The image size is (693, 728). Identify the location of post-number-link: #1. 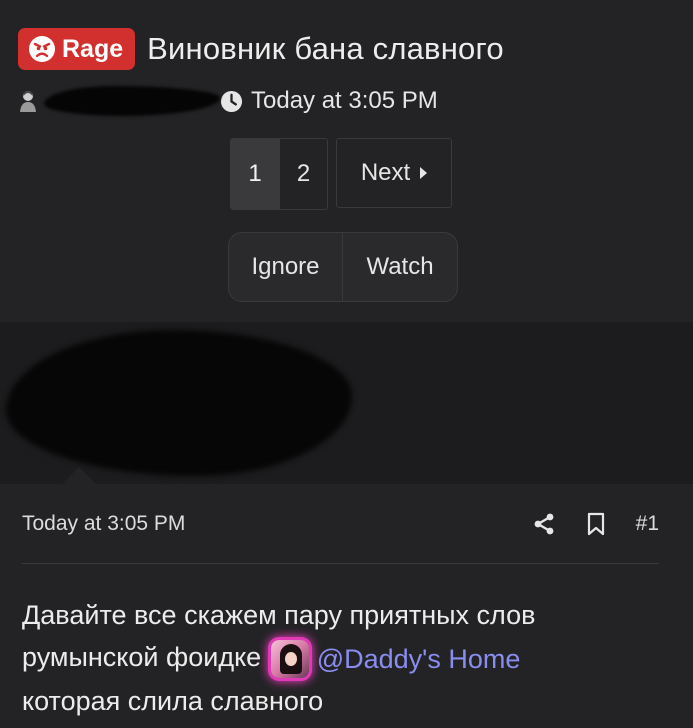
(647, 524).